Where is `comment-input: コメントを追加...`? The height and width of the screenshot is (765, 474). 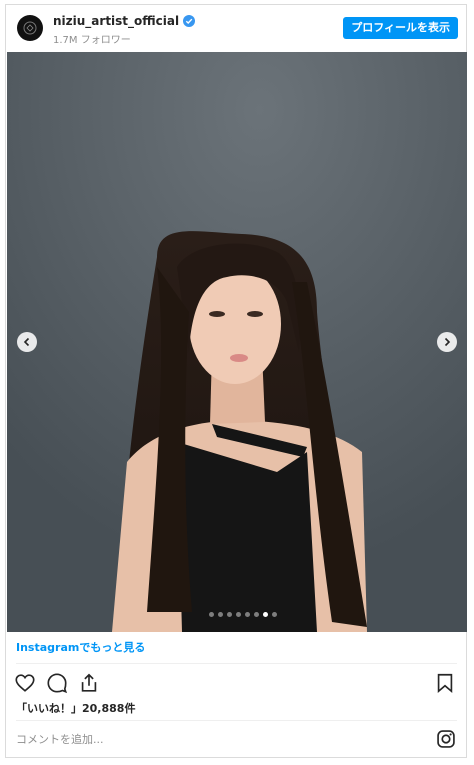
comment-input: コメントを追加... is located at coordinates (60, 739).